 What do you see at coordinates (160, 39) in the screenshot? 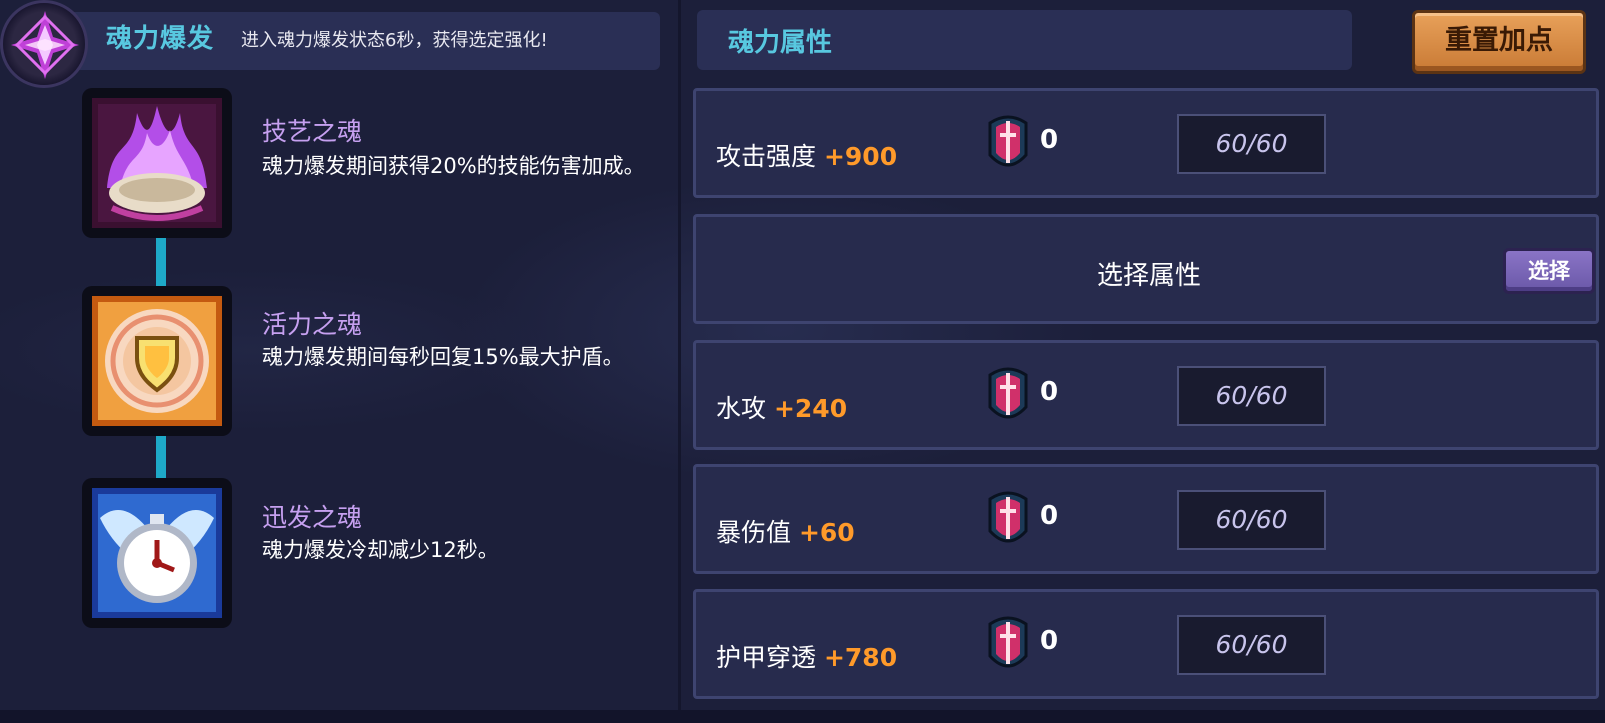
I see `soul-burst-title: 魂力爆发` at bounding box center [160, 39].